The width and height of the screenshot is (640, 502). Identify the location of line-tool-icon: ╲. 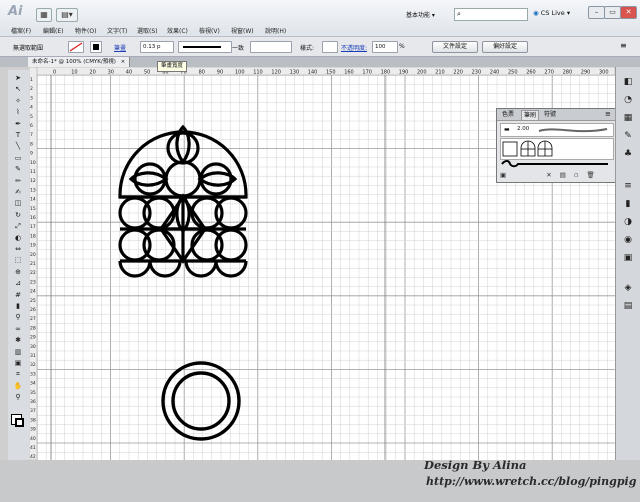
(18, 146).